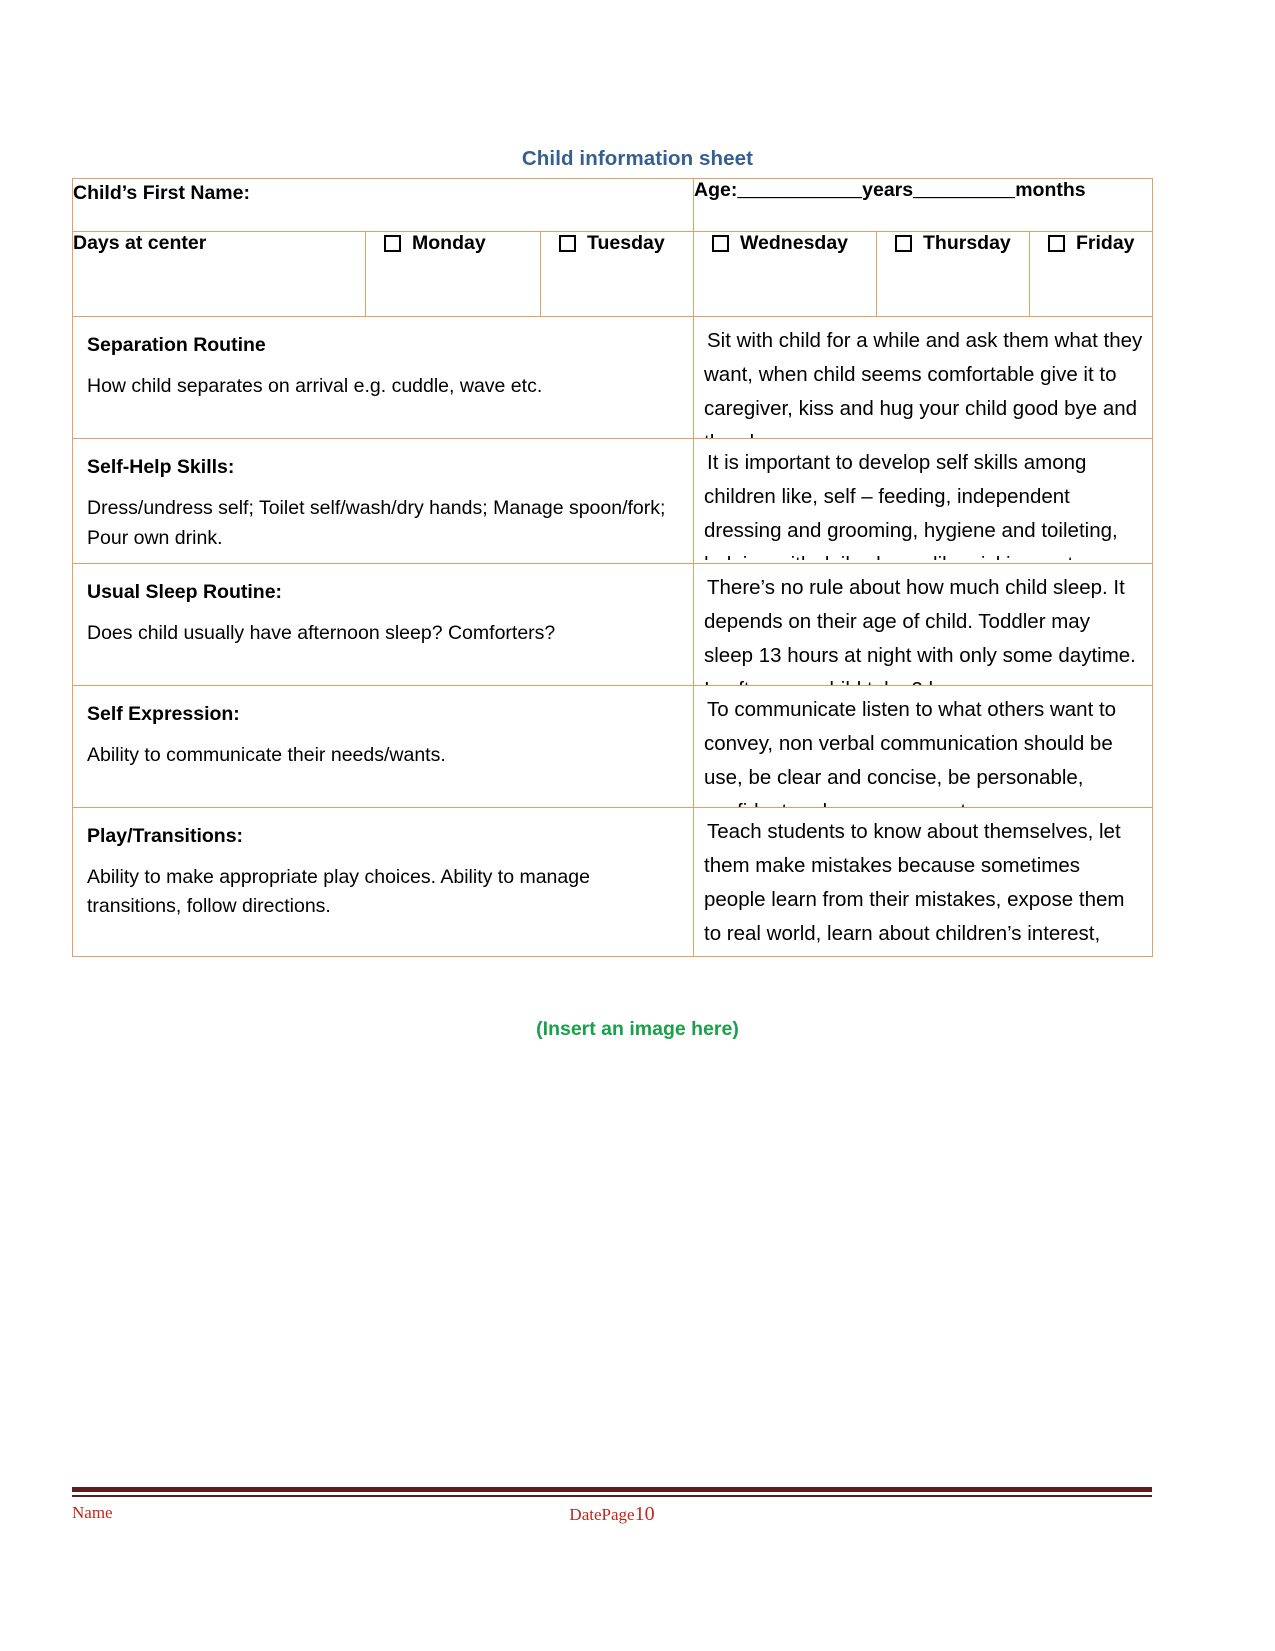  What do you see at coordinates (637, 1029) in the screenshot?
I see `insert-image-placeholder: (Insert an image here)` at bounding box center [637, 1029].